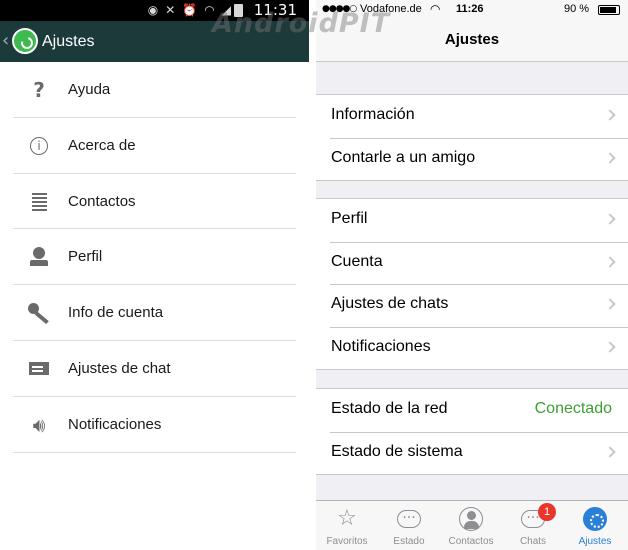 The height and width of the screenshot is (550, 628). I want to click on tab-estado: Estado, so click(409, 525).